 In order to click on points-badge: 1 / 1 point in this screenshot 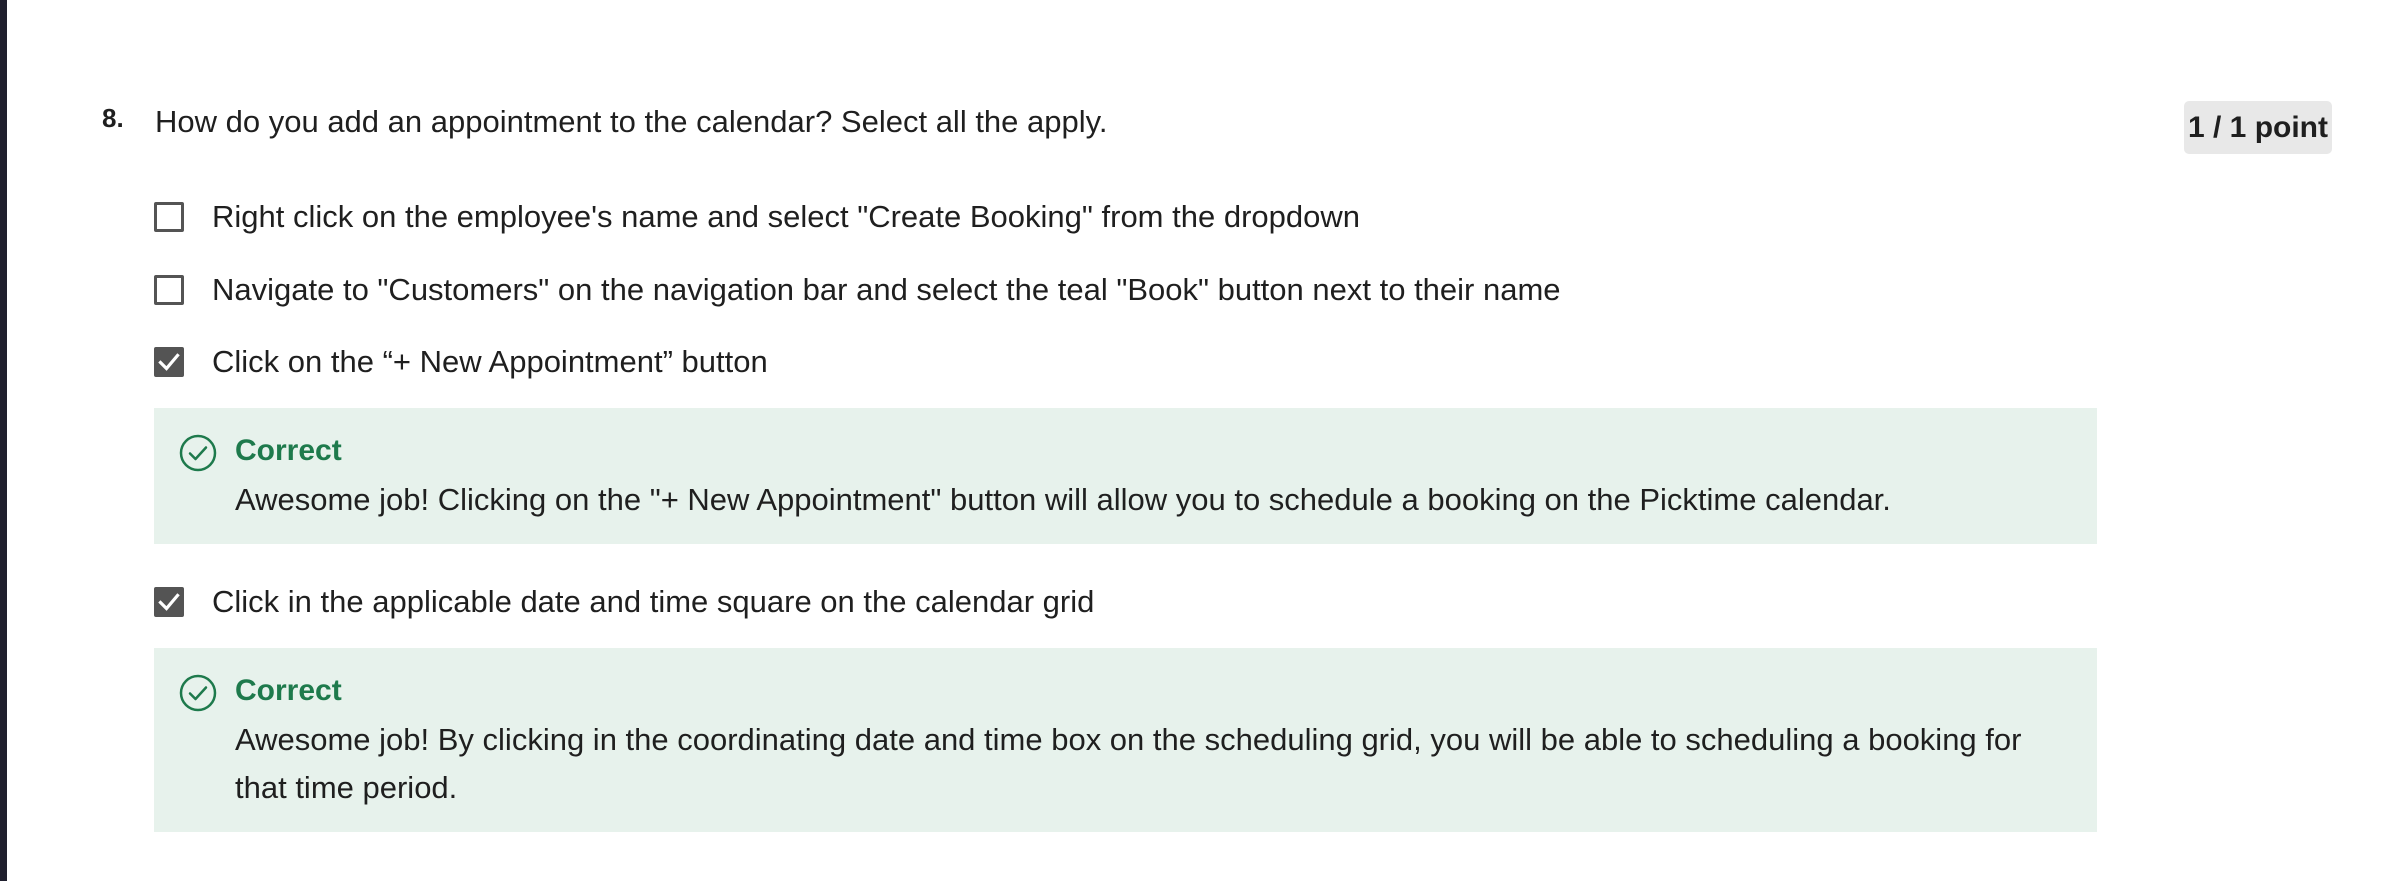, I will do `click(2258, 127)`.